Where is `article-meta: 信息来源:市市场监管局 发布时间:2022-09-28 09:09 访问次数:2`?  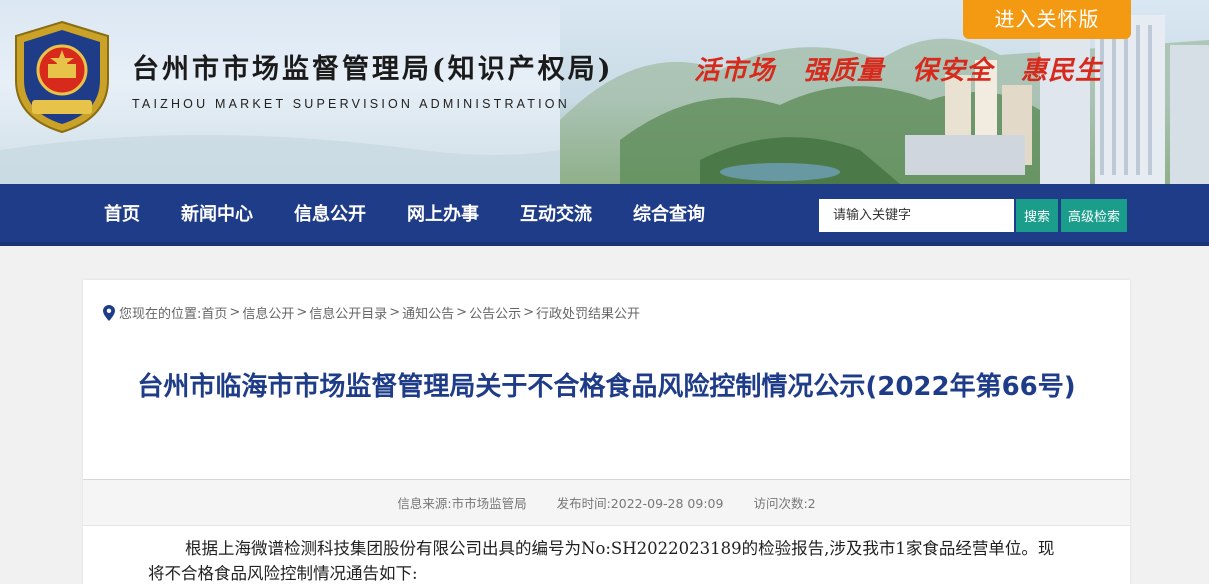
article-meta: 信息来源:市市场监管局 发布时间:2022-09-28 09:09 访问次数:2 is located at coordinates (606, 503).